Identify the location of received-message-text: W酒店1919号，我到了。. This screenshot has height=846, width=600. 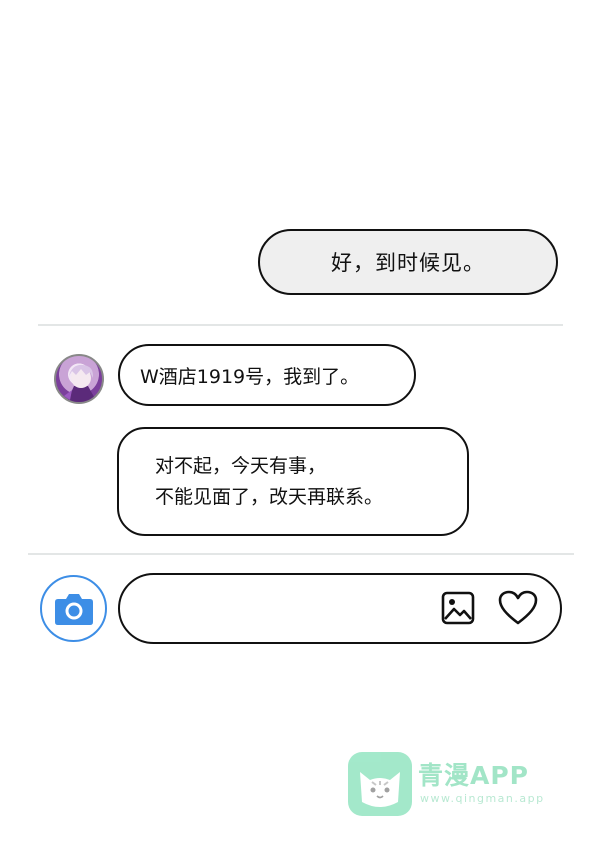
(250, 376).